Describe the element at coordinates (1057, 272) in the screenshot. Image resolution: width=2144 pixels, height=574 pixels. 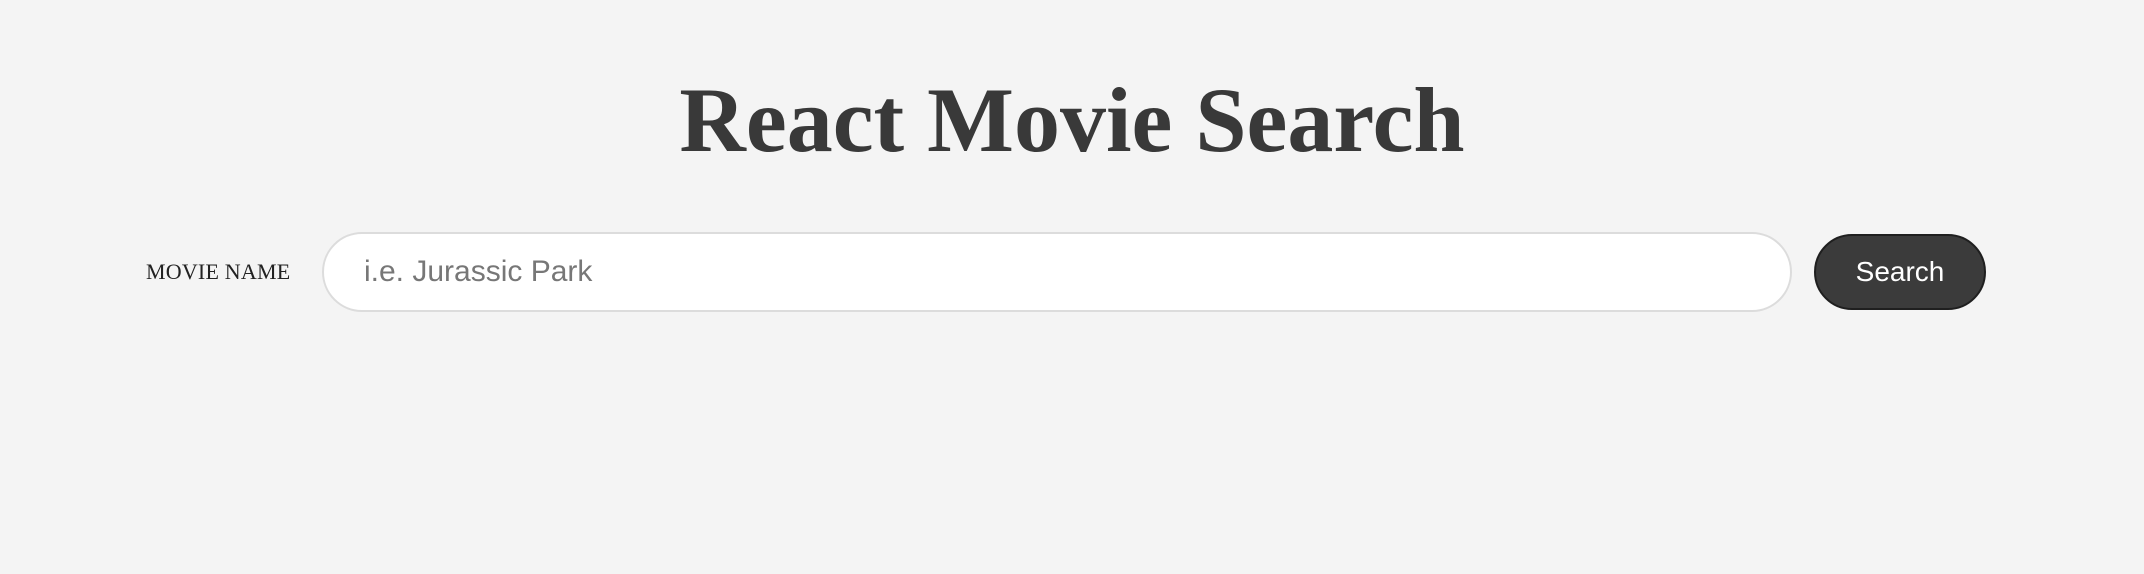
I see `movie-name-input` at that location.